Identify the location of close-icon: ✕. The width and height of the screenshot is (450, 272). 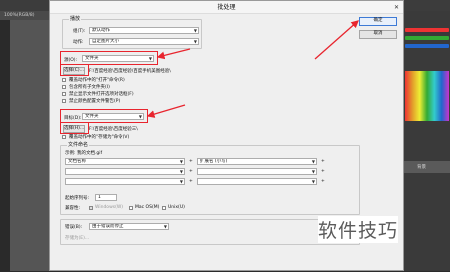
(396, 7).